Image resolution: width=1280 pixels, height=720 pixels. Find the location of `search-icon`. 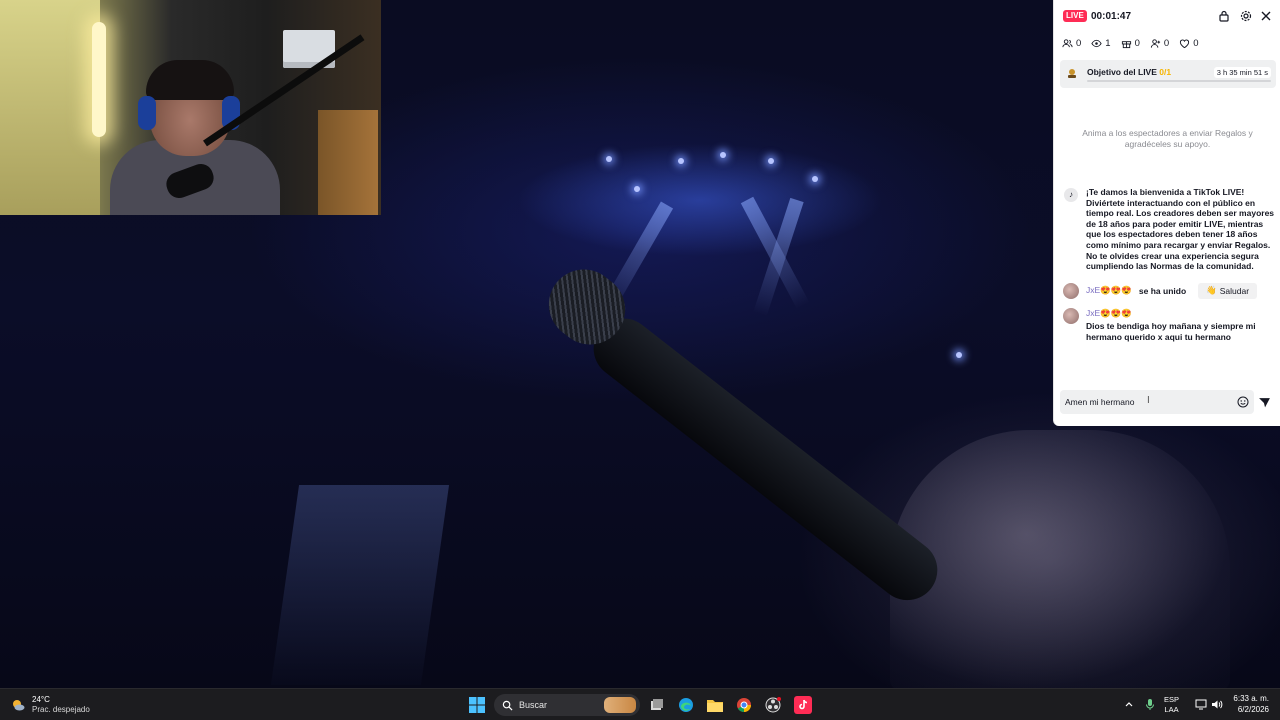

search-icon is located at coordinates (507, 705).